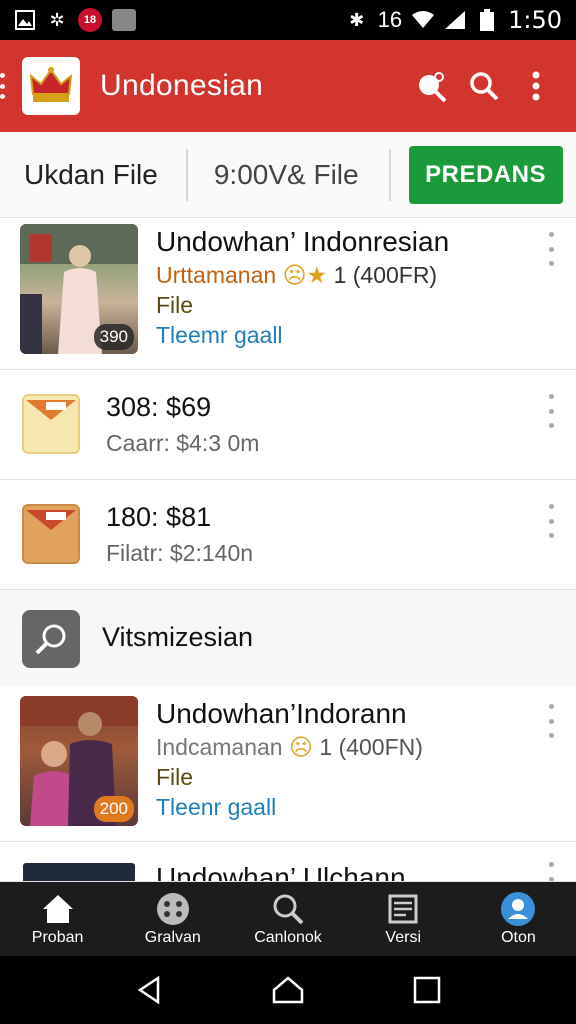 The image size is (576, 1024). Describe the element at coordinates (216, 807) in the screenshot. I see `listing-link: Tleenr gaall` at that location.